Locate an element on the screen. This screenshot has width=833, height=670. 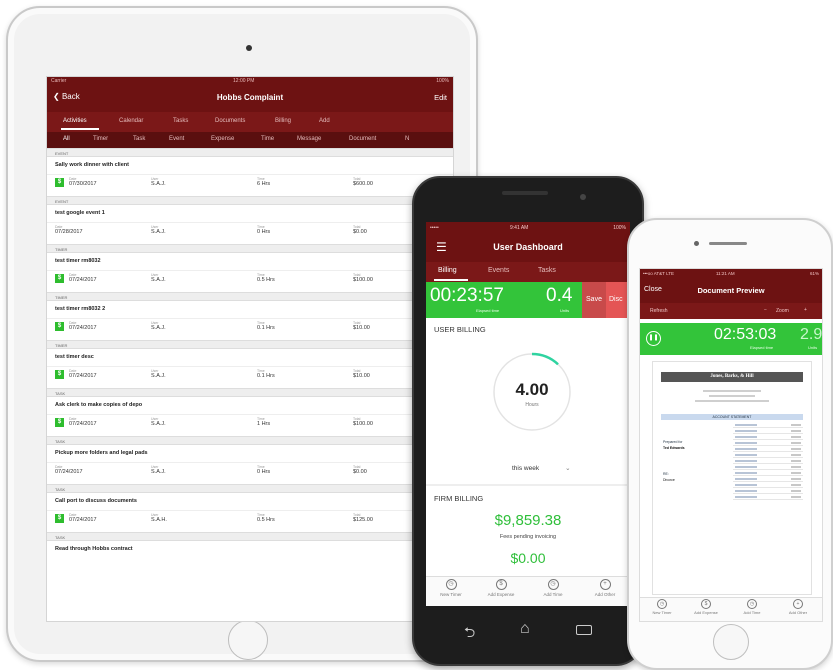
field-total: Total $600.00 is located at coordinates (363, 182).